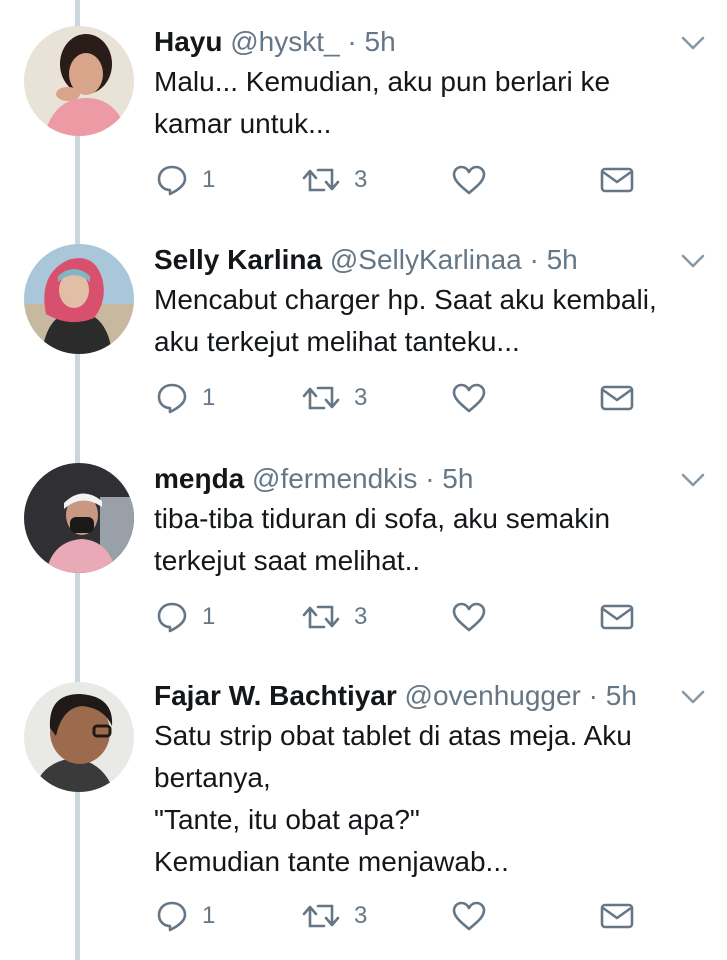 The width and height of the screenshot is (727, 960). I want to click on tweet-text-line: bertanya,, so click(212, 777).